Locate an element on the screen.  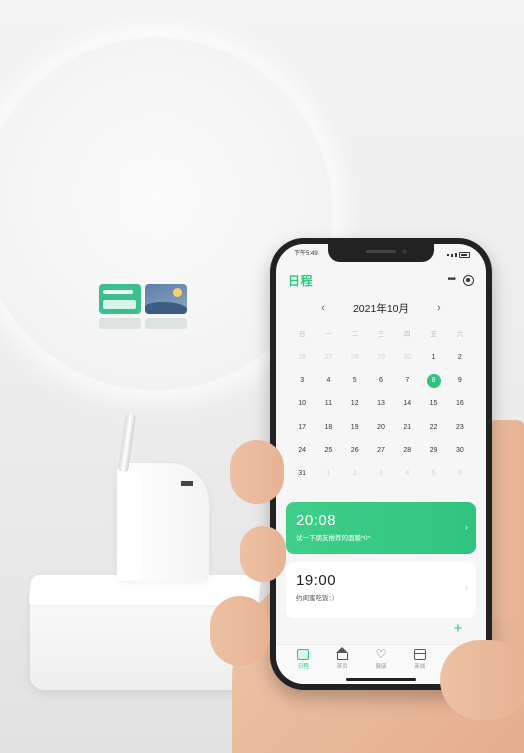
day-number: 6 is located at coordinates (459, 474).